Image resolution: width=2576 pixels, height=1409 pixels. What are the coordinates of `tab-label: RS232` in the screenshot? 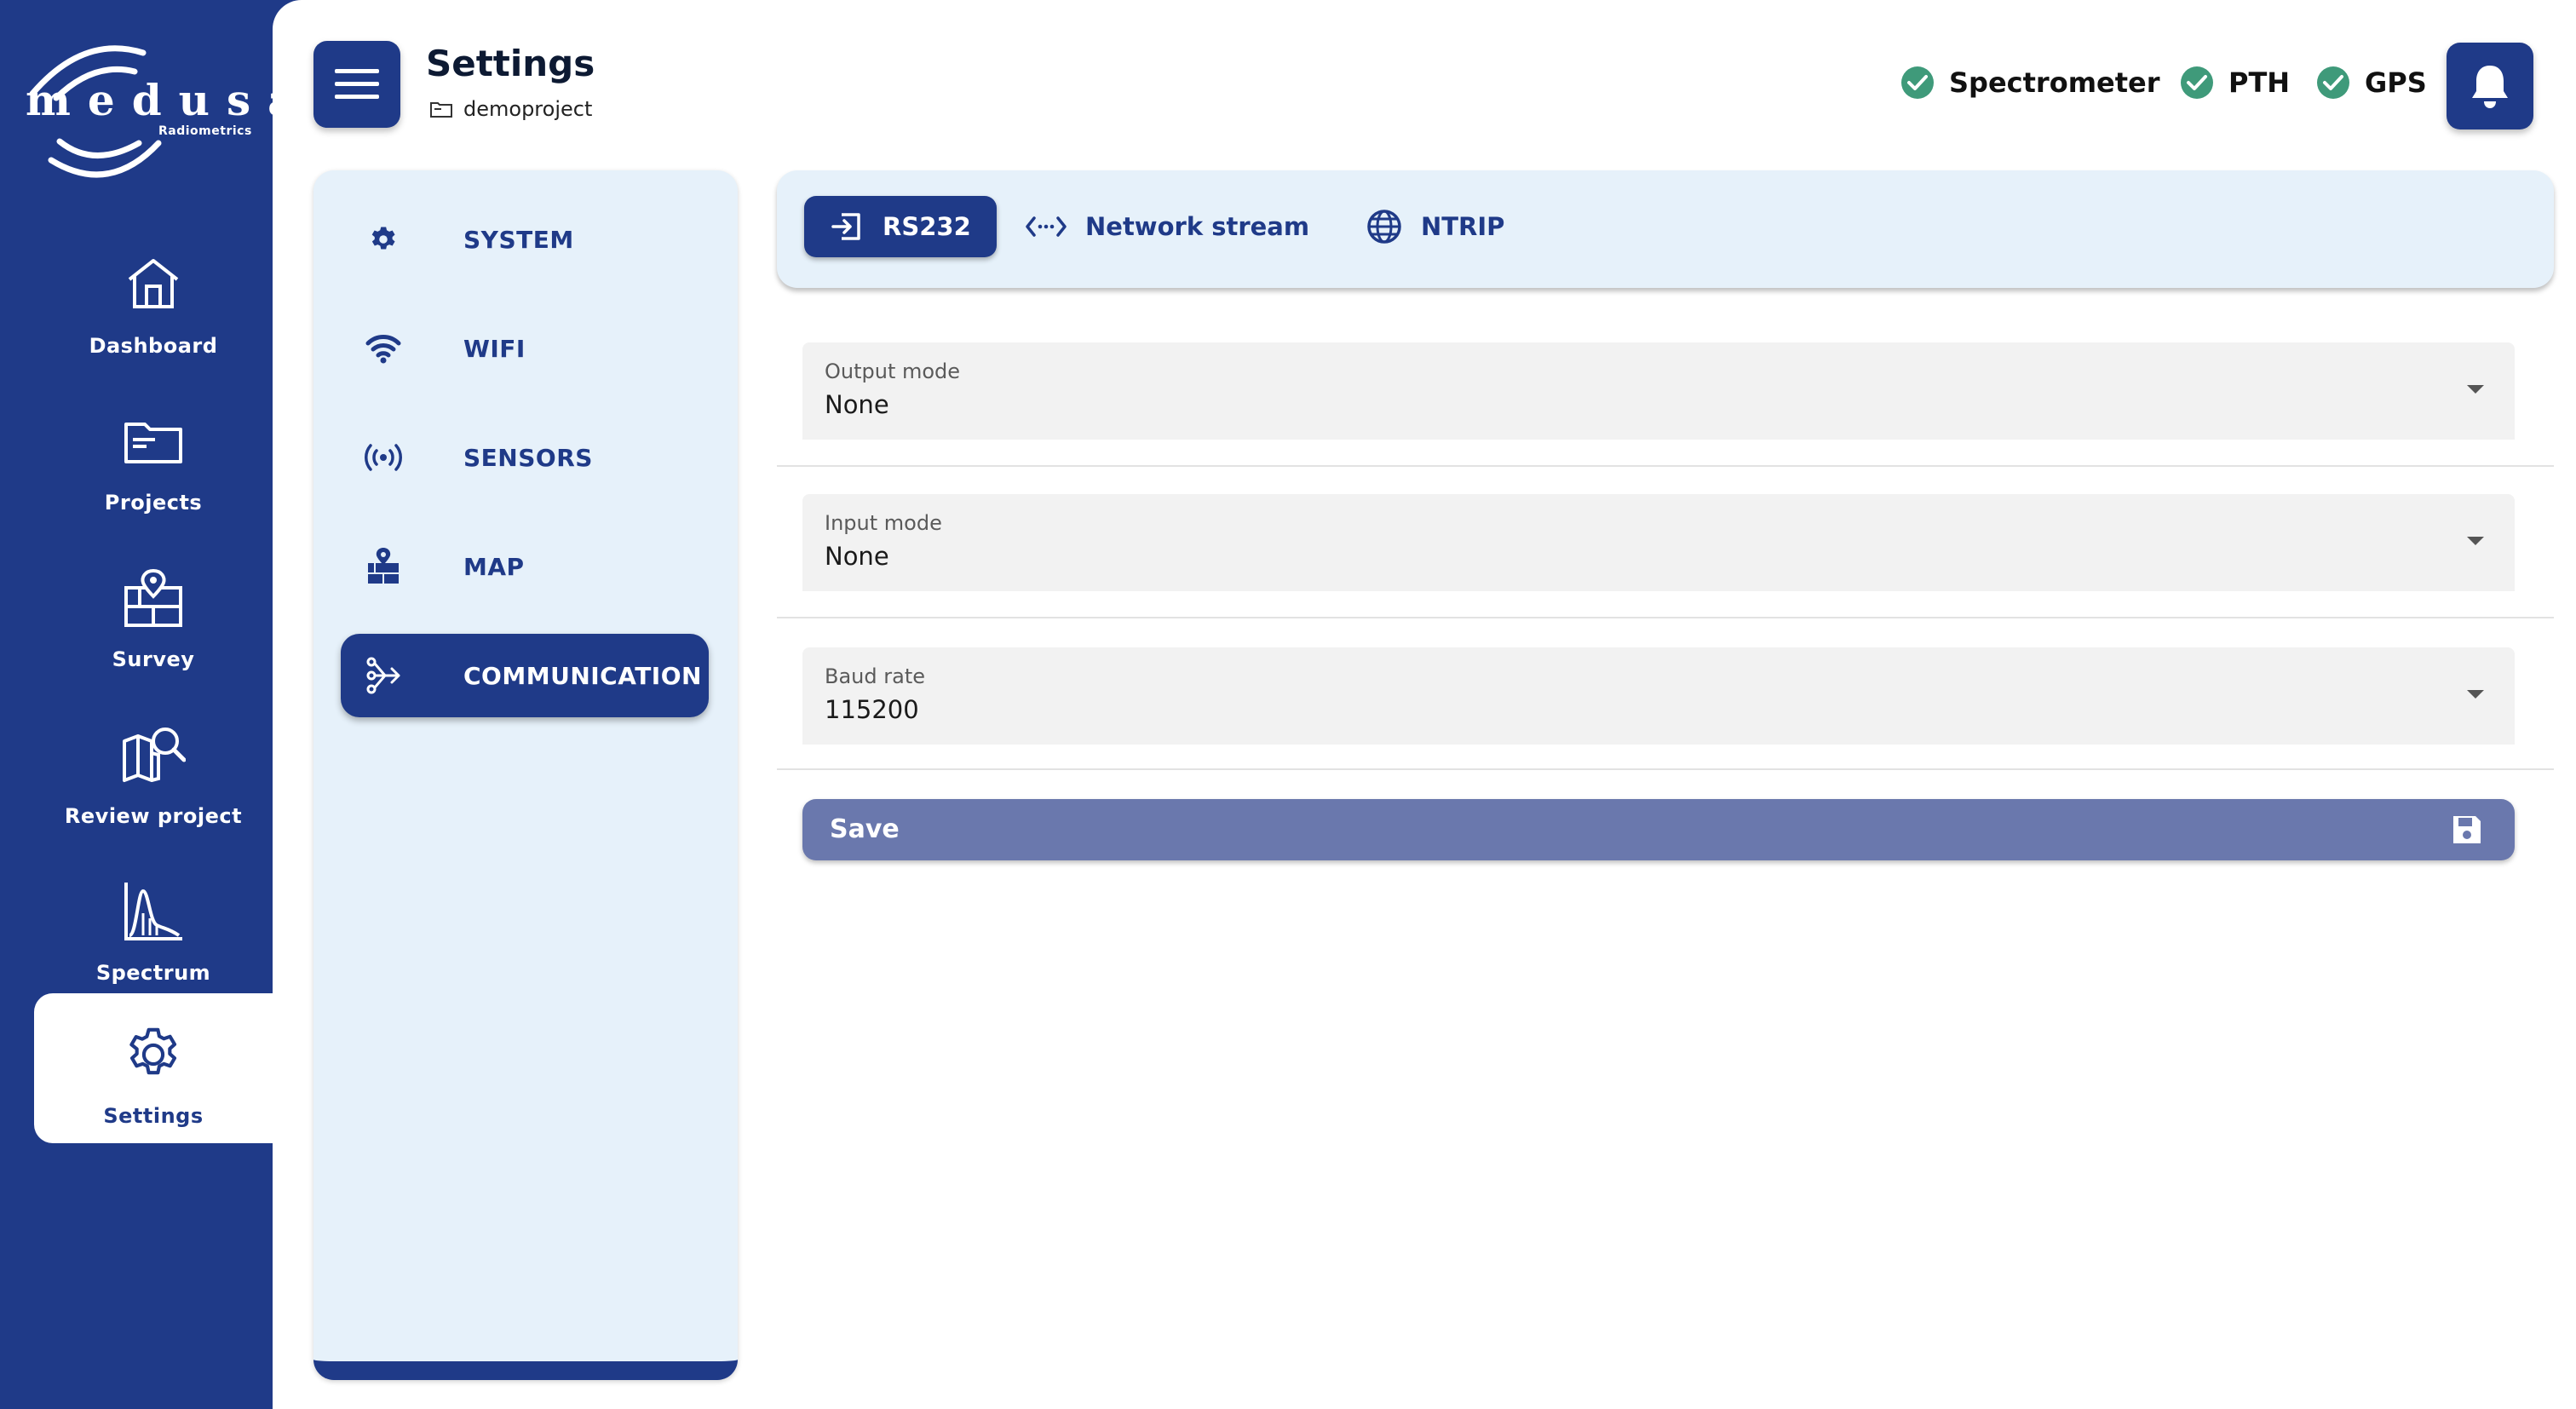 It's located at (927, 226).